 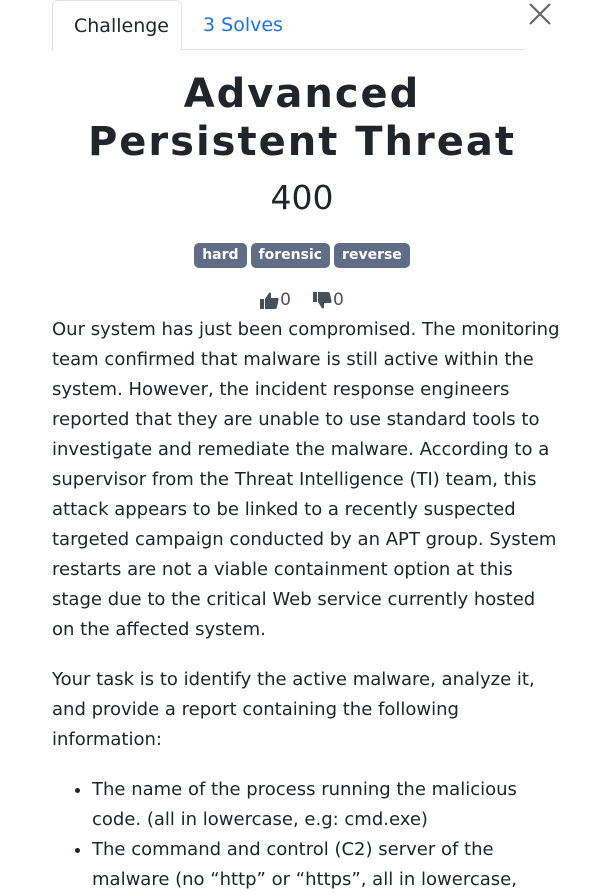 What do you see at coordinates (322, 299) in the screenshot?
I see `thumbs-down-icon` at bounding box center [322, 299].